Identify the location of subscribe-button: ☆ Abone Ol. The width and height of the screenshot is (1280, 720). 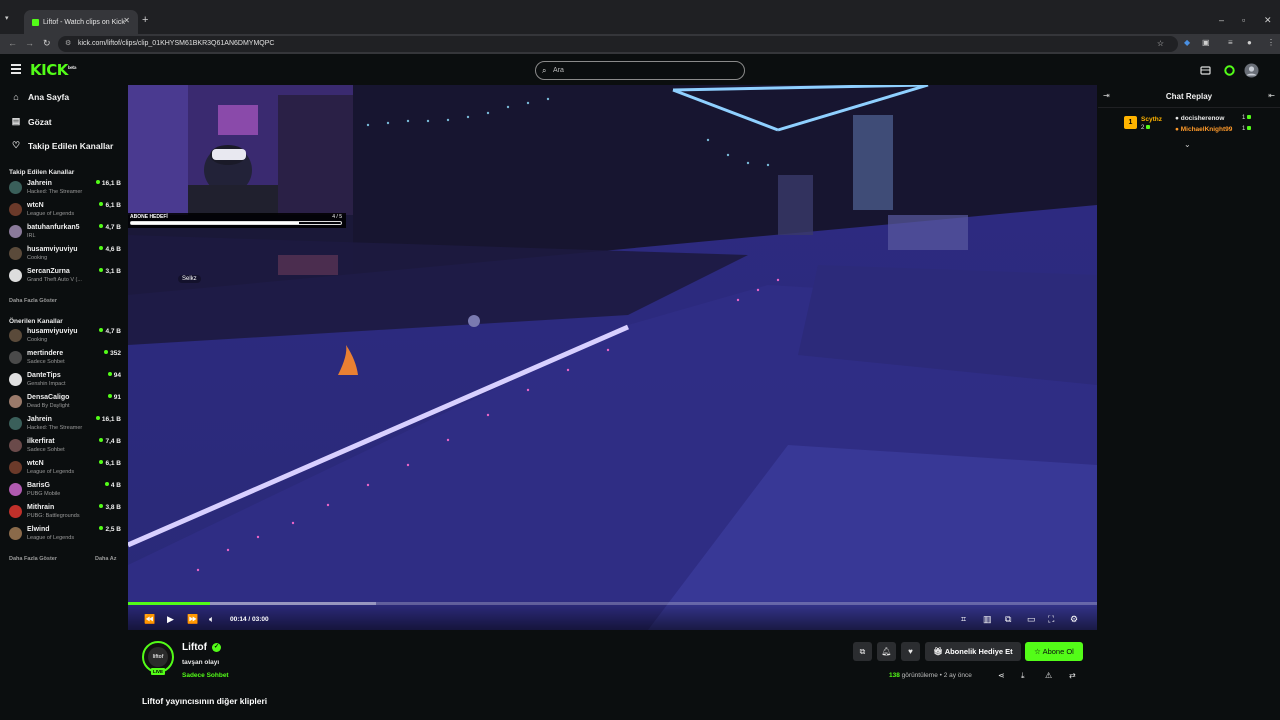
(1054, 651).